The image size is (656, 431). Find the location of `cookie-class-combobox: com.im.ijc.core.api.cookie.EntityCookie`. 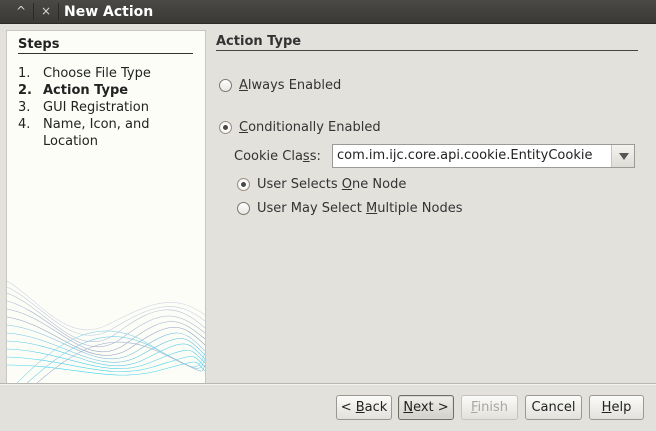

cookie-class-combobox: com.im.ijc.core.api.cookie.EntityCookie is located at coordinates (483, 156).